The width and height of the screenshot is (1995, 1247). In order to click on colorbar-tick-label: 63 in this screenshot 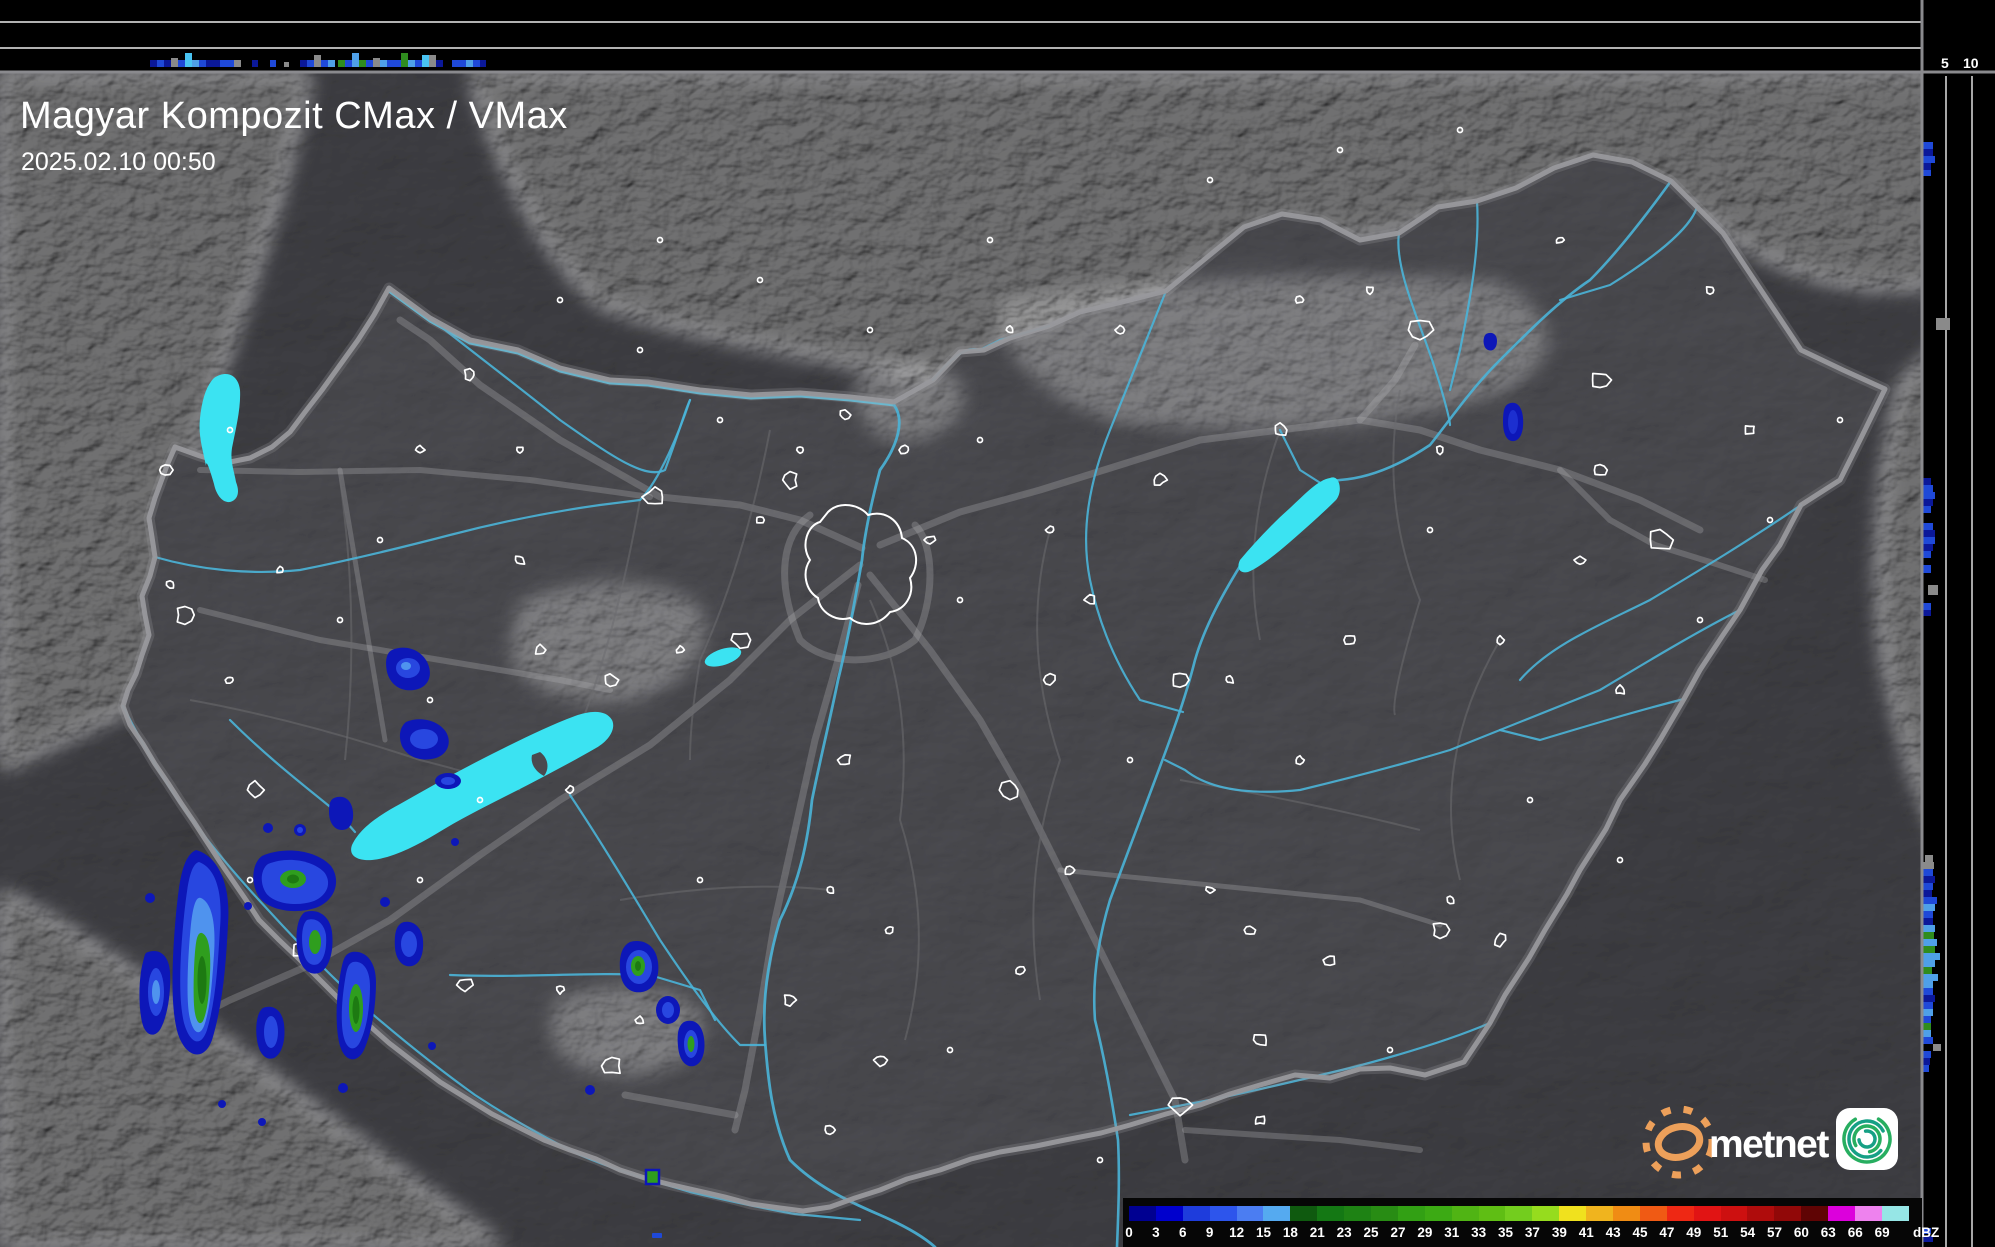, I will do `click(1828, 1232)`.